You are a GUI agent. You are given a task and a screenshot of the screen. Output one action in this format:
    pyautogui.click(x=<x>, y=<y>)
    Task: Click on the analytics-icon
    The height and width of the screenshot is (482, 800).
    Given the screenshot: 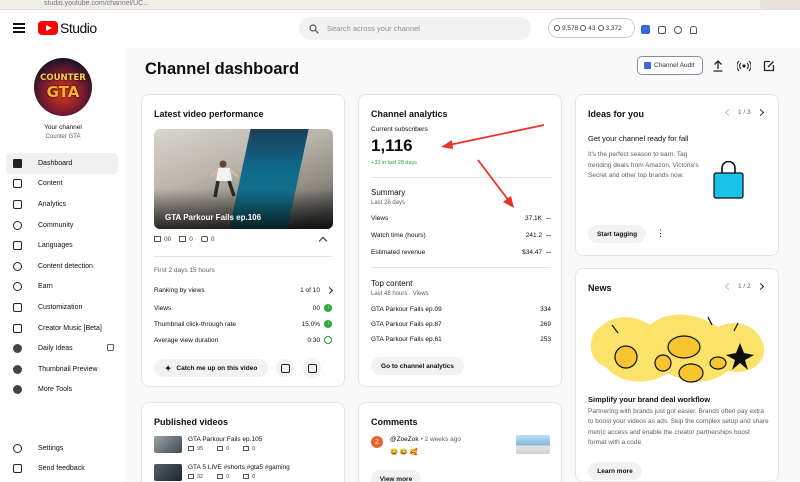 What is the action you would take?
    pyautogui.click(x=17, y=204)
    